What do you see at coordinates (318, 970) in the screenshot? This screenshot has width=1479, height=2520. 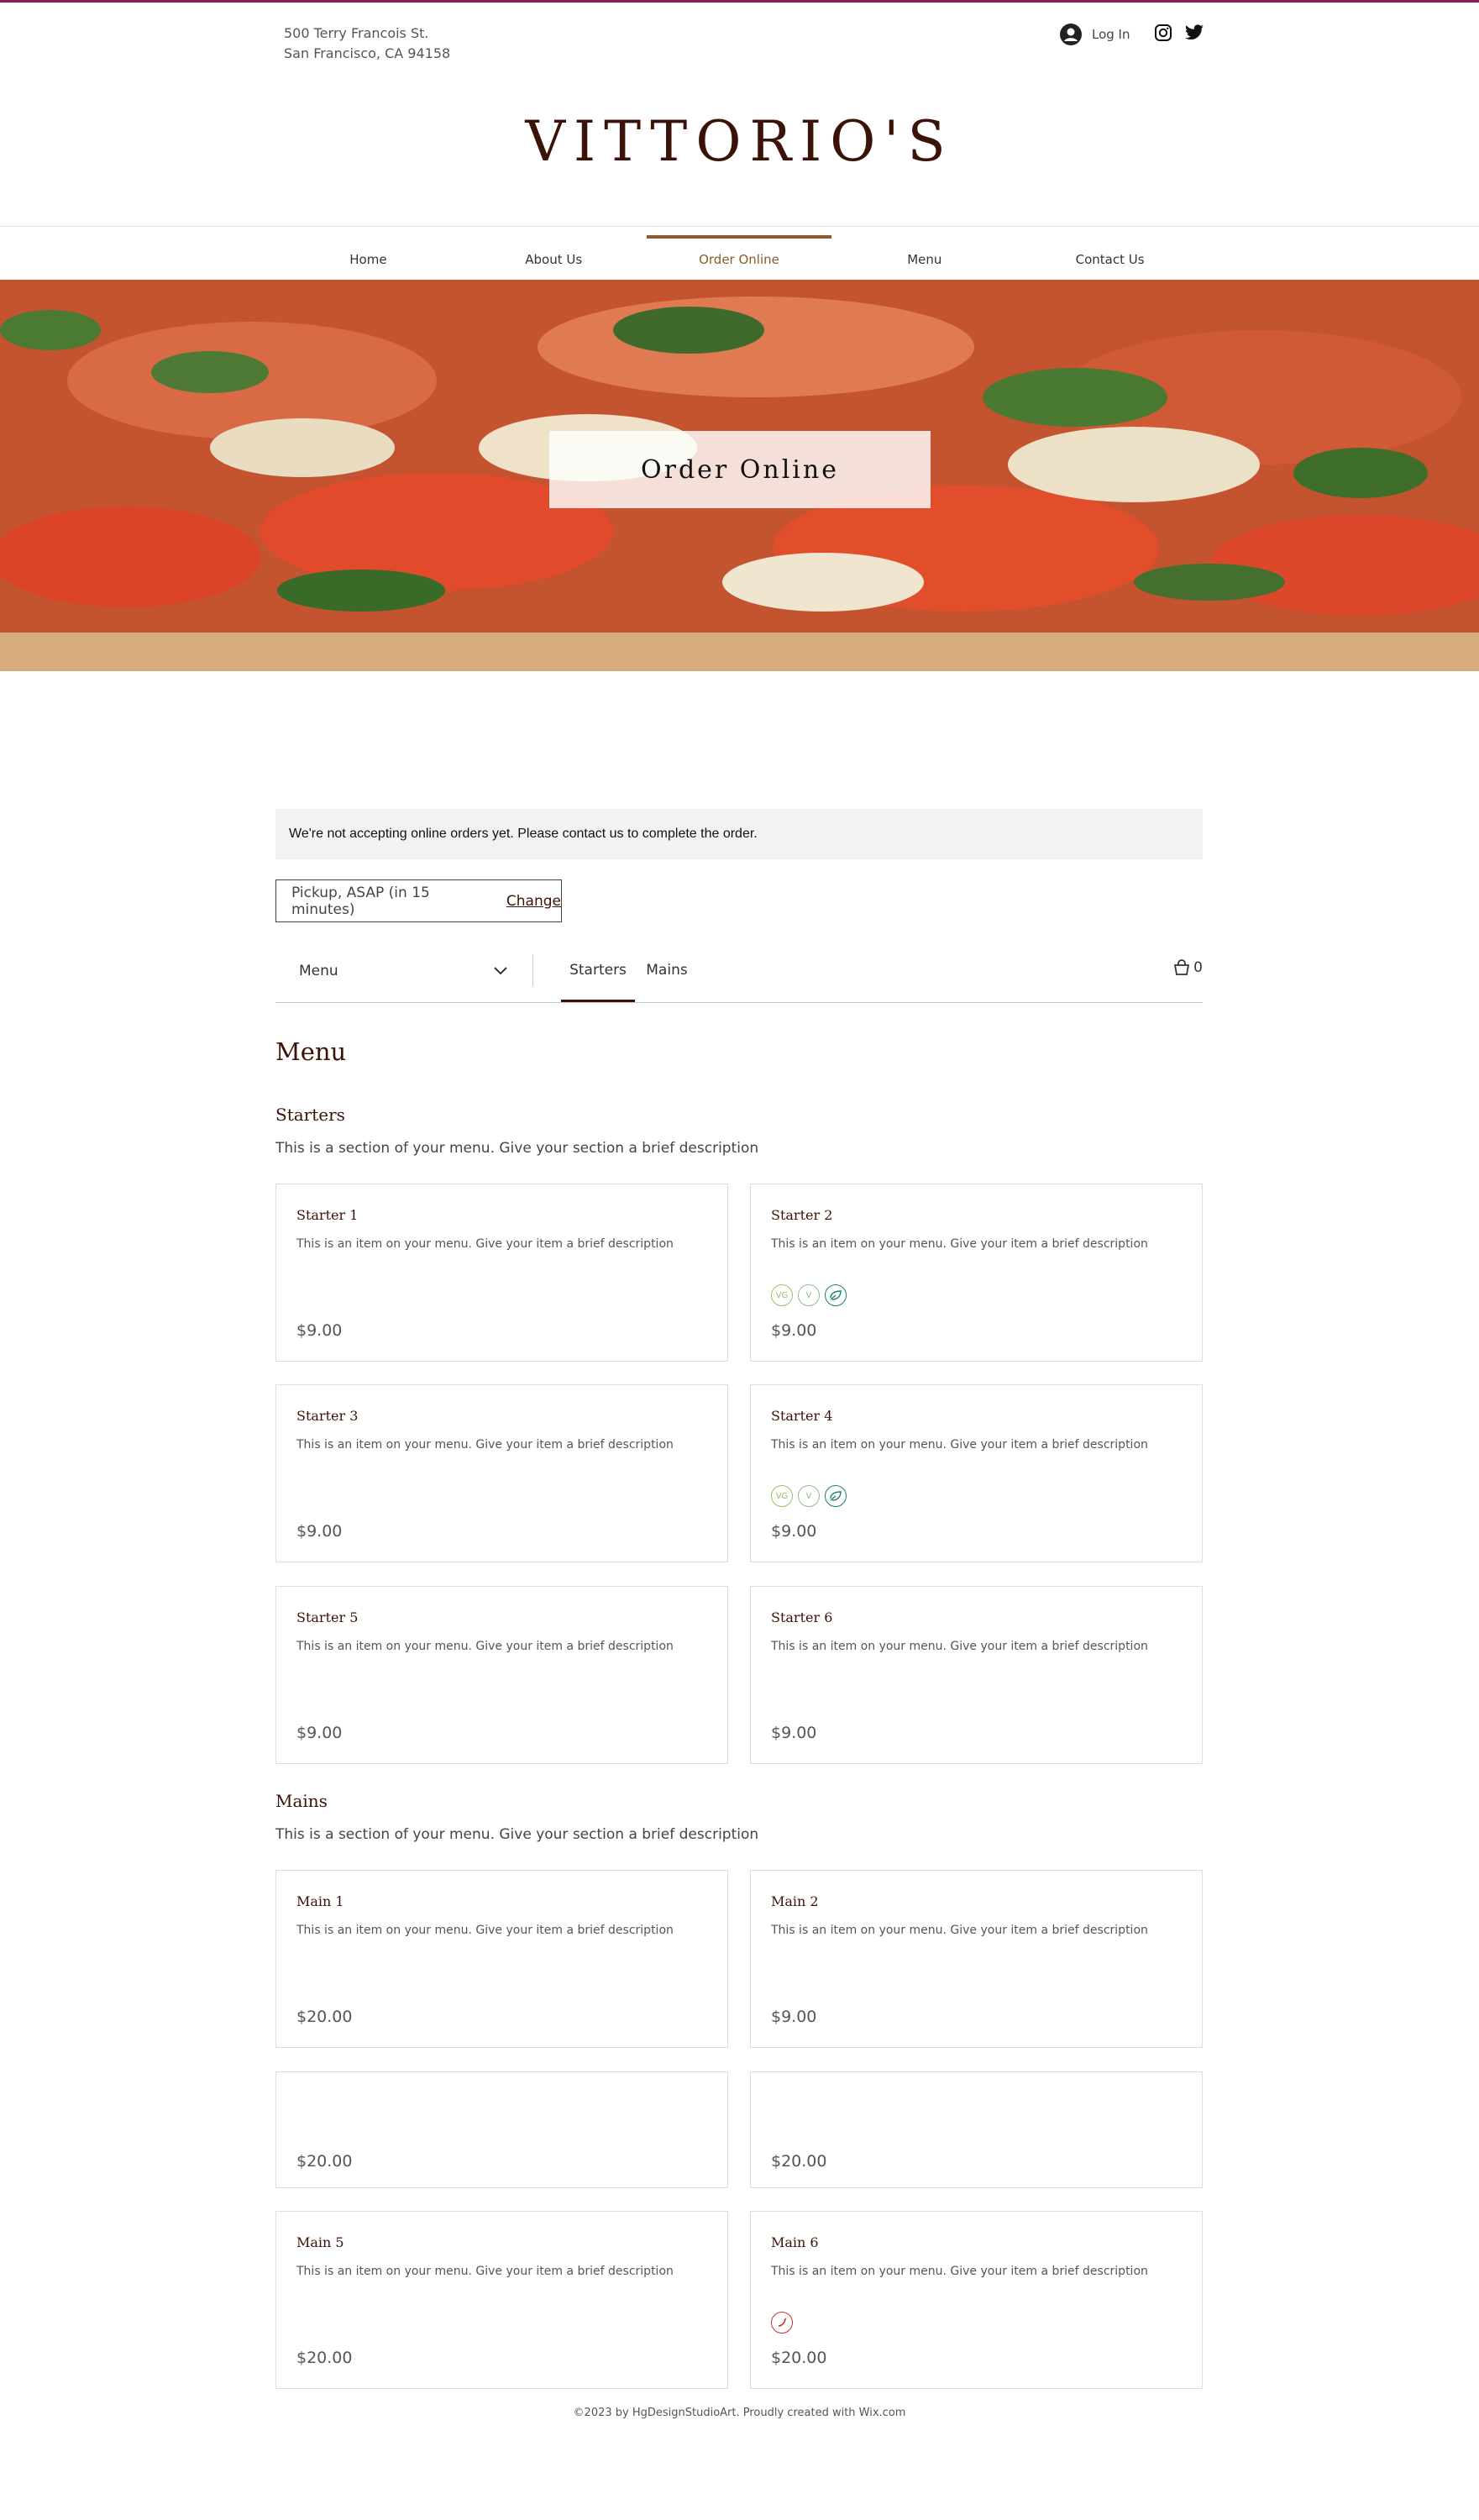 I see `menu-dropdown-label: Menu` at bounding box center [318, 970].